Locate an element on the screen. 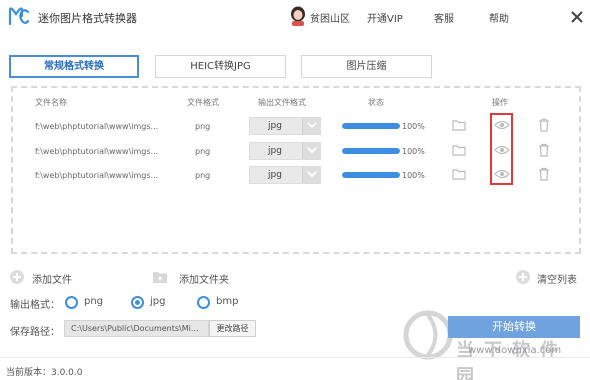 This screenshot has width=590, height=380. add-folder-button: 添加文件夹 is located at coordinates (204, 278).